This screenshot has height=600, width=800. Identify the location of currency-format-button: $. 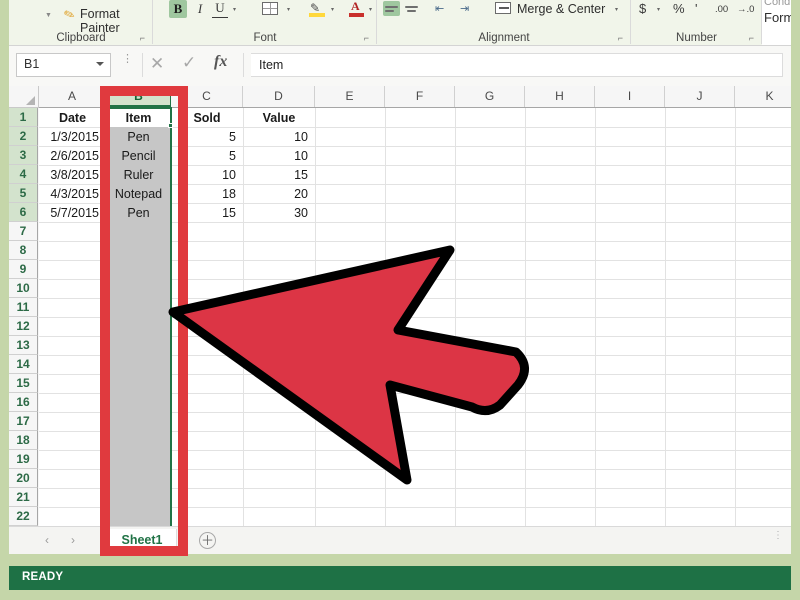
(642, 8).